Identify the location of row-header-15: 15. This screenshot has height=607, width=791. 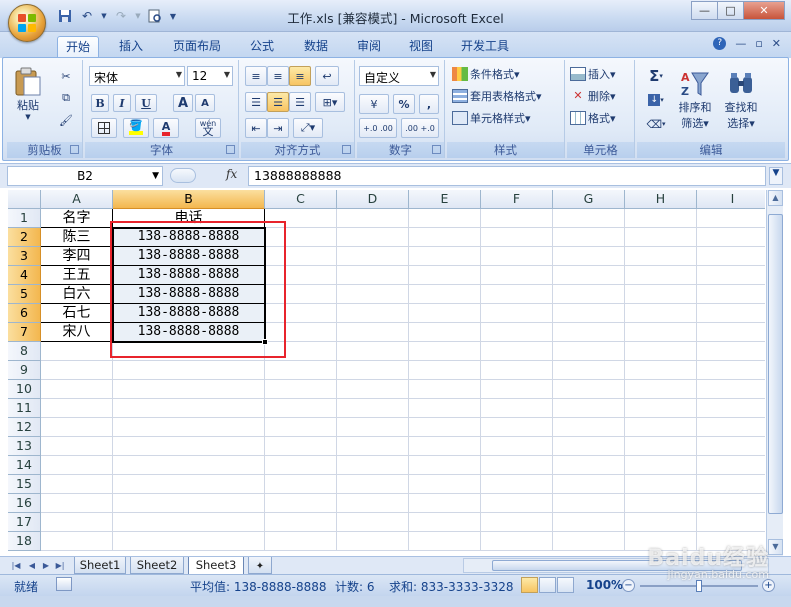
(24, 484).